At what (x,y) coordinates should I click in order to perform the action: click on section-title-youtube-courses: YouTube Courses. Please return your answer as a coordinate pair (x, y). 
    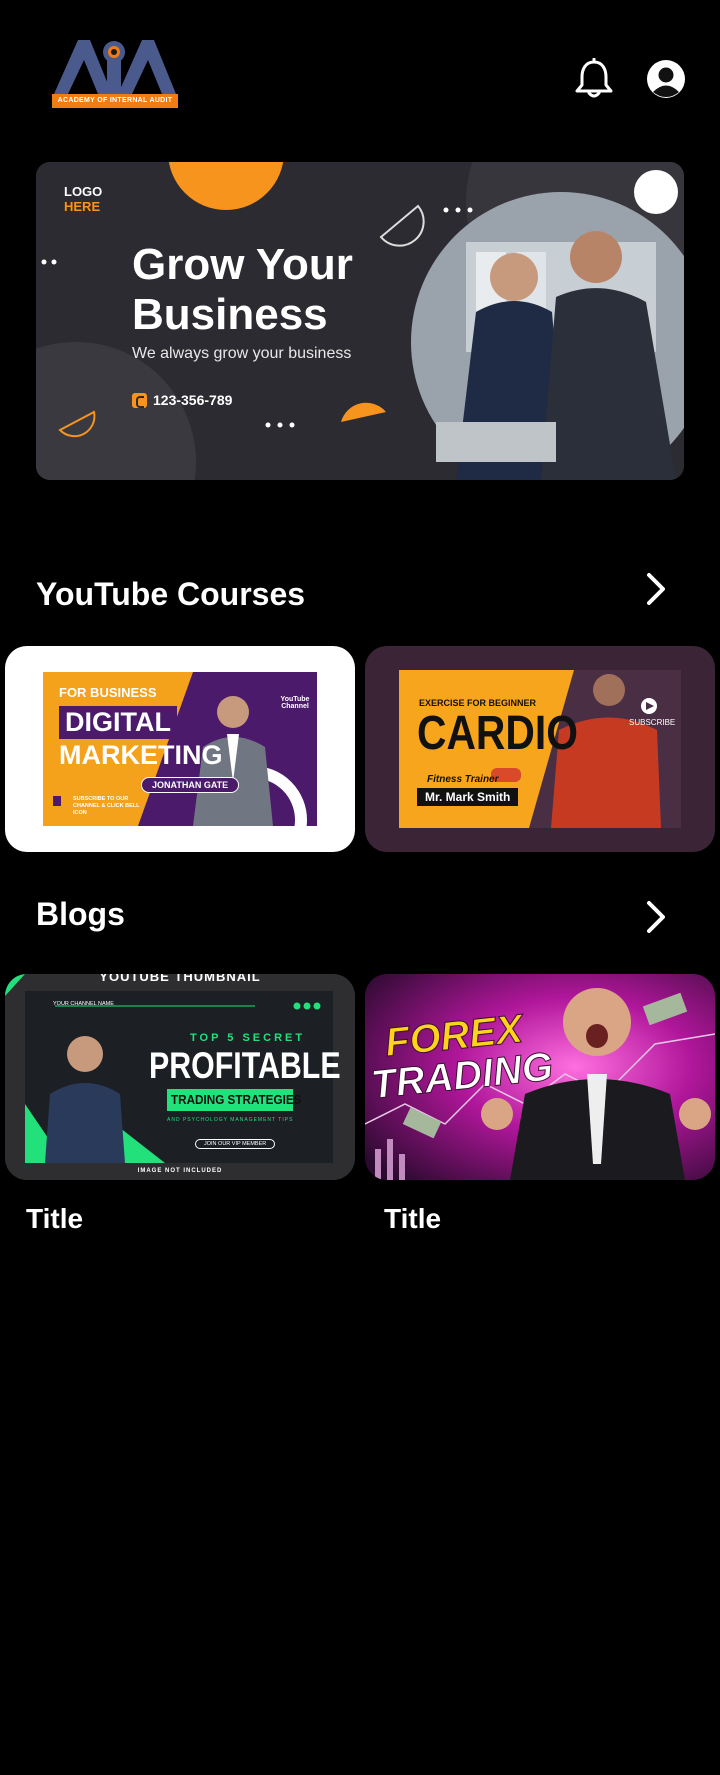
    Looking at the image, I should click on (171, 594).